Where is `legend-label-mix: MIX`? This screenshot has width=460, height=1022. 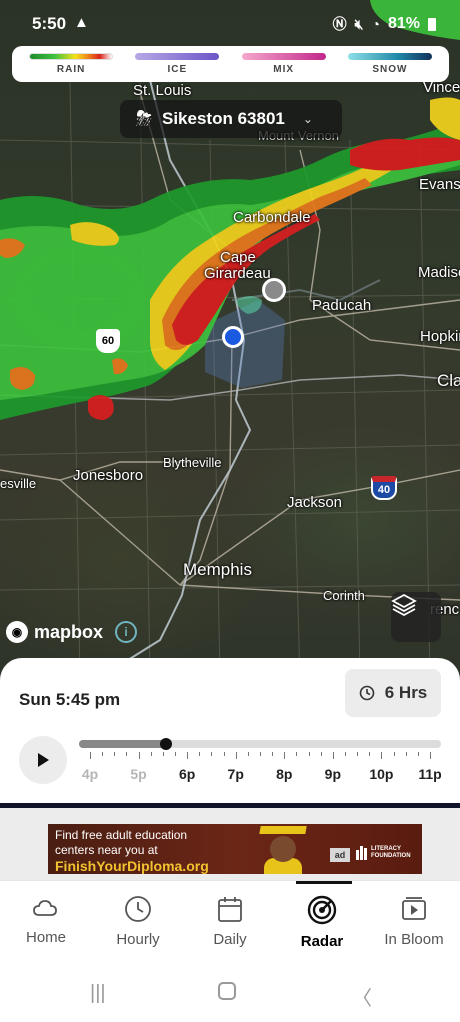
legend-label-mix: MIX is located at coordinates (284, 69).